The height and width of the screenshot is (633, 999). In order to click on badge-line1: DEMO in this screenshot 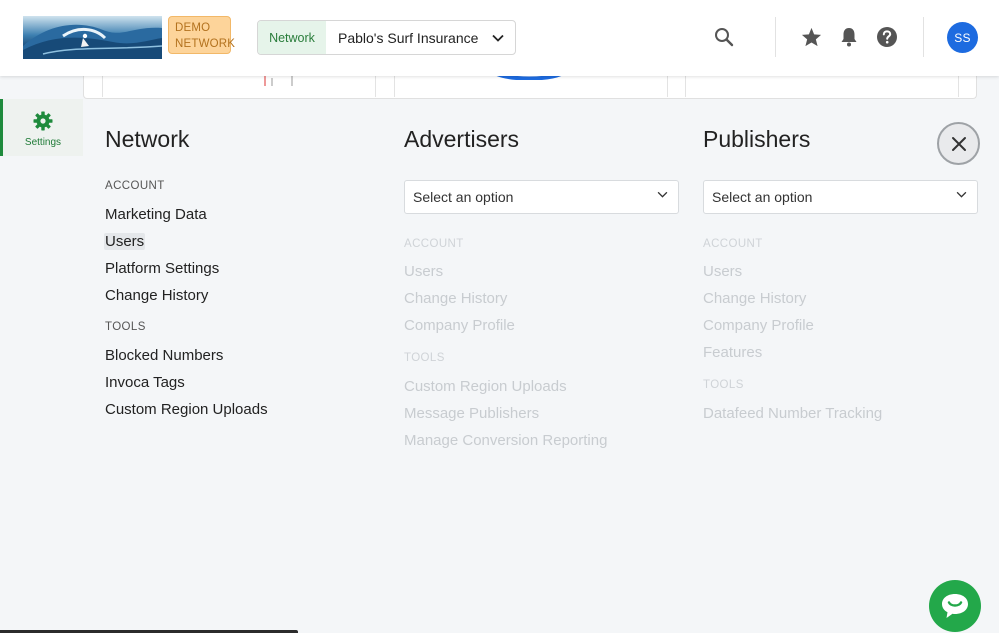, I will do `click(193, 28)`.